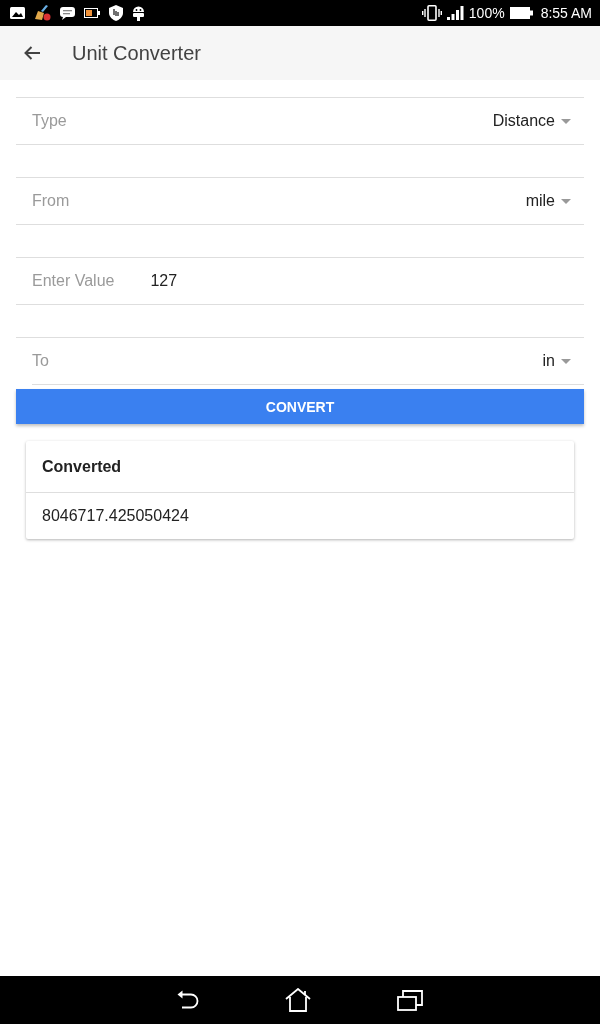 The width and height of the screenshot is (600, 1024). What do you see at coordinates (115, 516) in the screenshot?
I see `converted-value: 8046717.425050424` at bounding box center [115, 516].